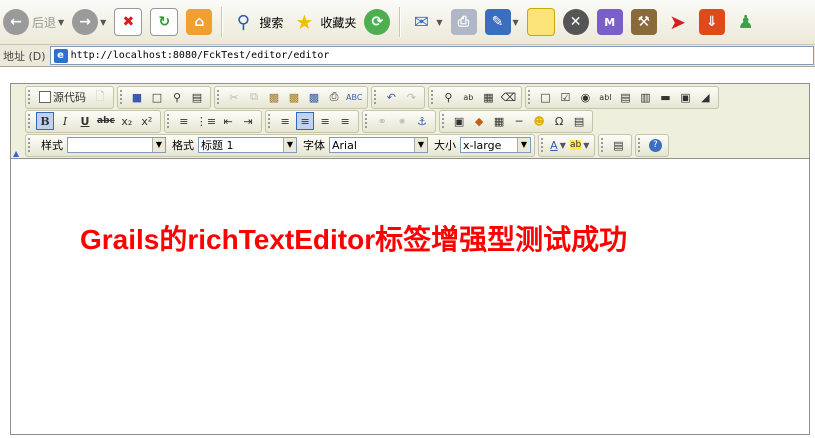 The height and width of the screenshot is (438, 815). Describe the element at coordinates (199, 22) in the screenshot. I see `home-button: ⌂` at that location.